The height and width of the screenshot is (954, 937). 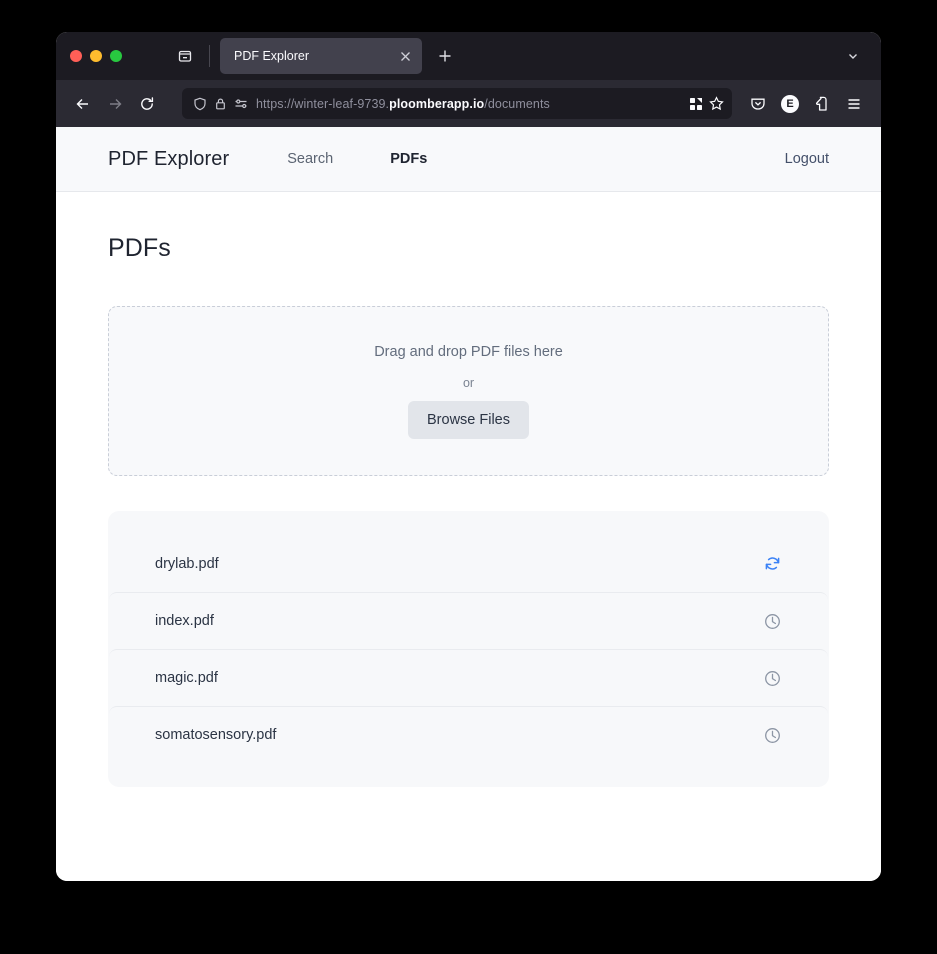 What do you see at coordinates (147, 104) in the screenshot?
I see `reload-icon` at bounding box center [147, 104].